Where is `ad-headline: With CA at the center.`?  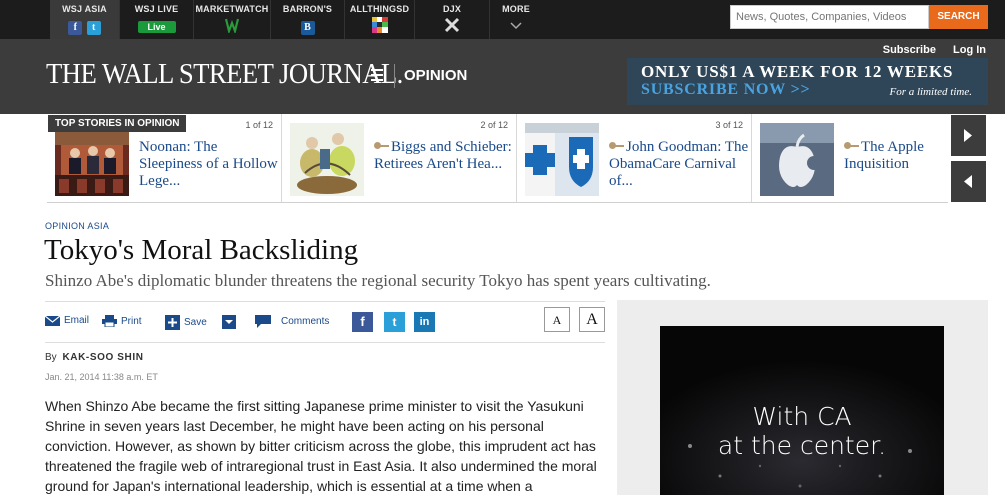 ad-headline: With CA at the center. is located at coordinates (802, 431).